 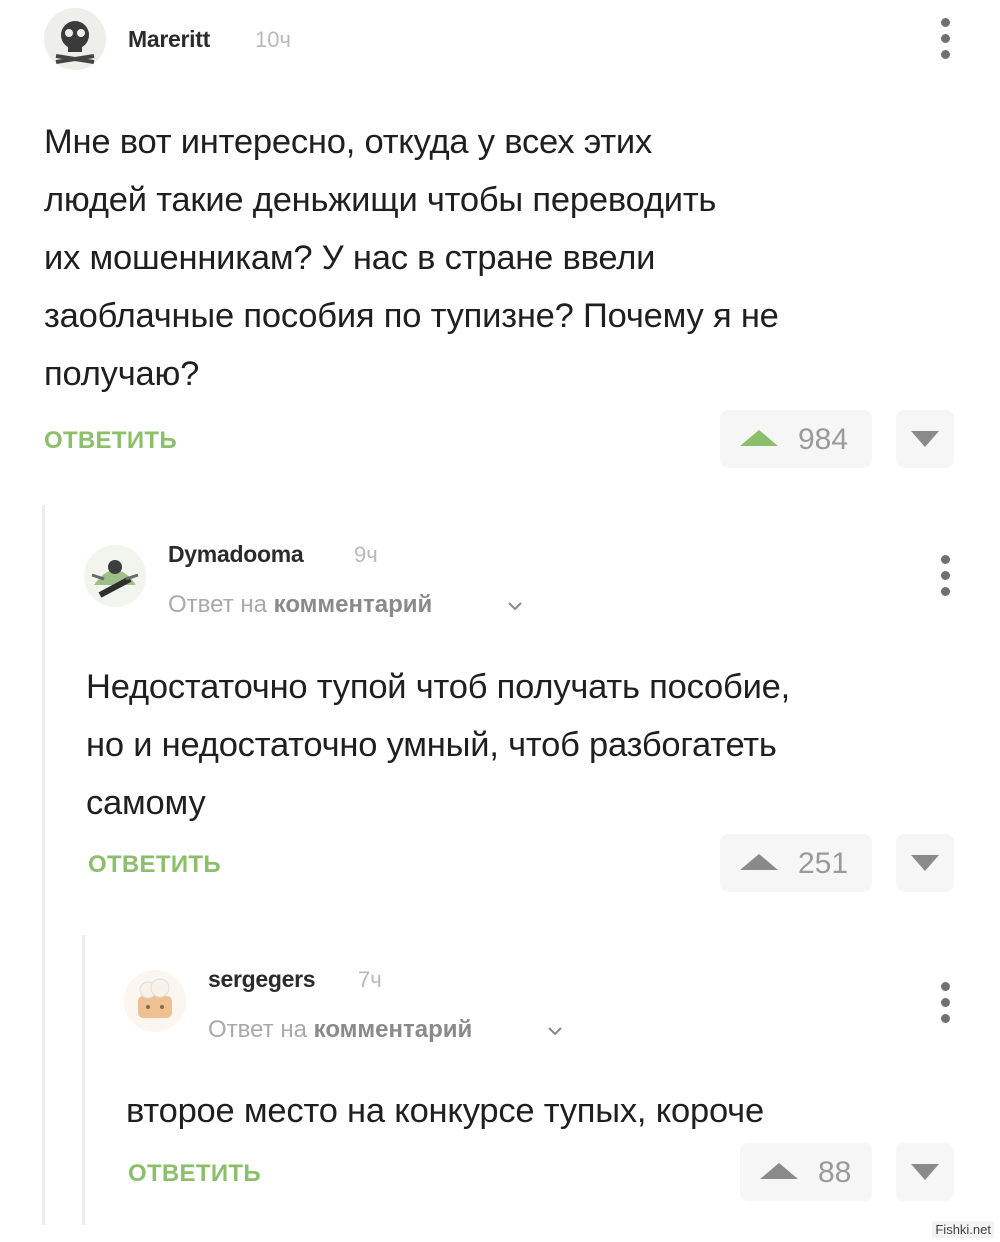 I want to click on upvote-button: 251, so click(x=796, y=863).